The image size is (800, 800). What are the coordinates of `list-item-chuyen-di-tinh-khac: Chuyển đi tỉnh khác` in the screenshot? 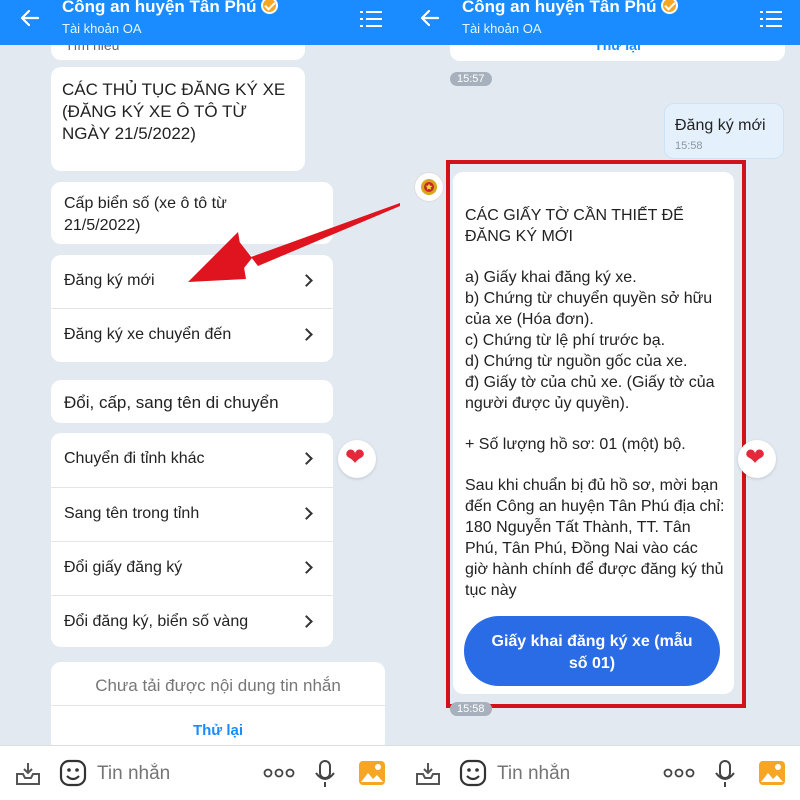 It's located at (192, 459).